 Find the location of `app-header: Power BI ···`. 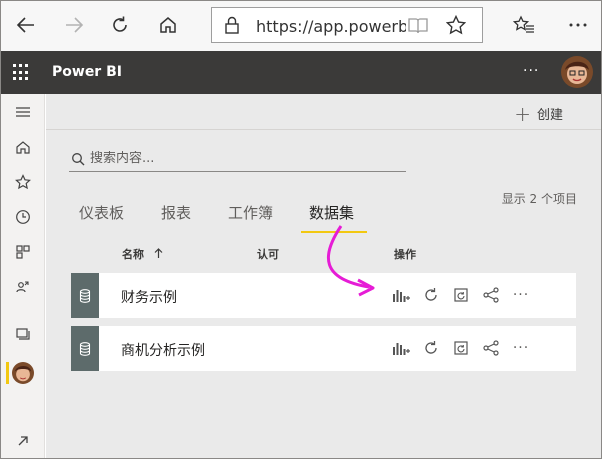

app-header: Power BI ··· is located at coordinates (301, 72).